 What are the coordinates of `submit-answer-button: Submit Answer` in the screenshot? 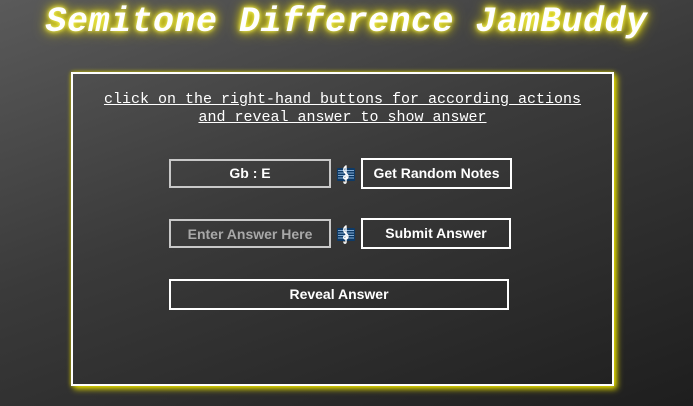 It's located at (436, 233).